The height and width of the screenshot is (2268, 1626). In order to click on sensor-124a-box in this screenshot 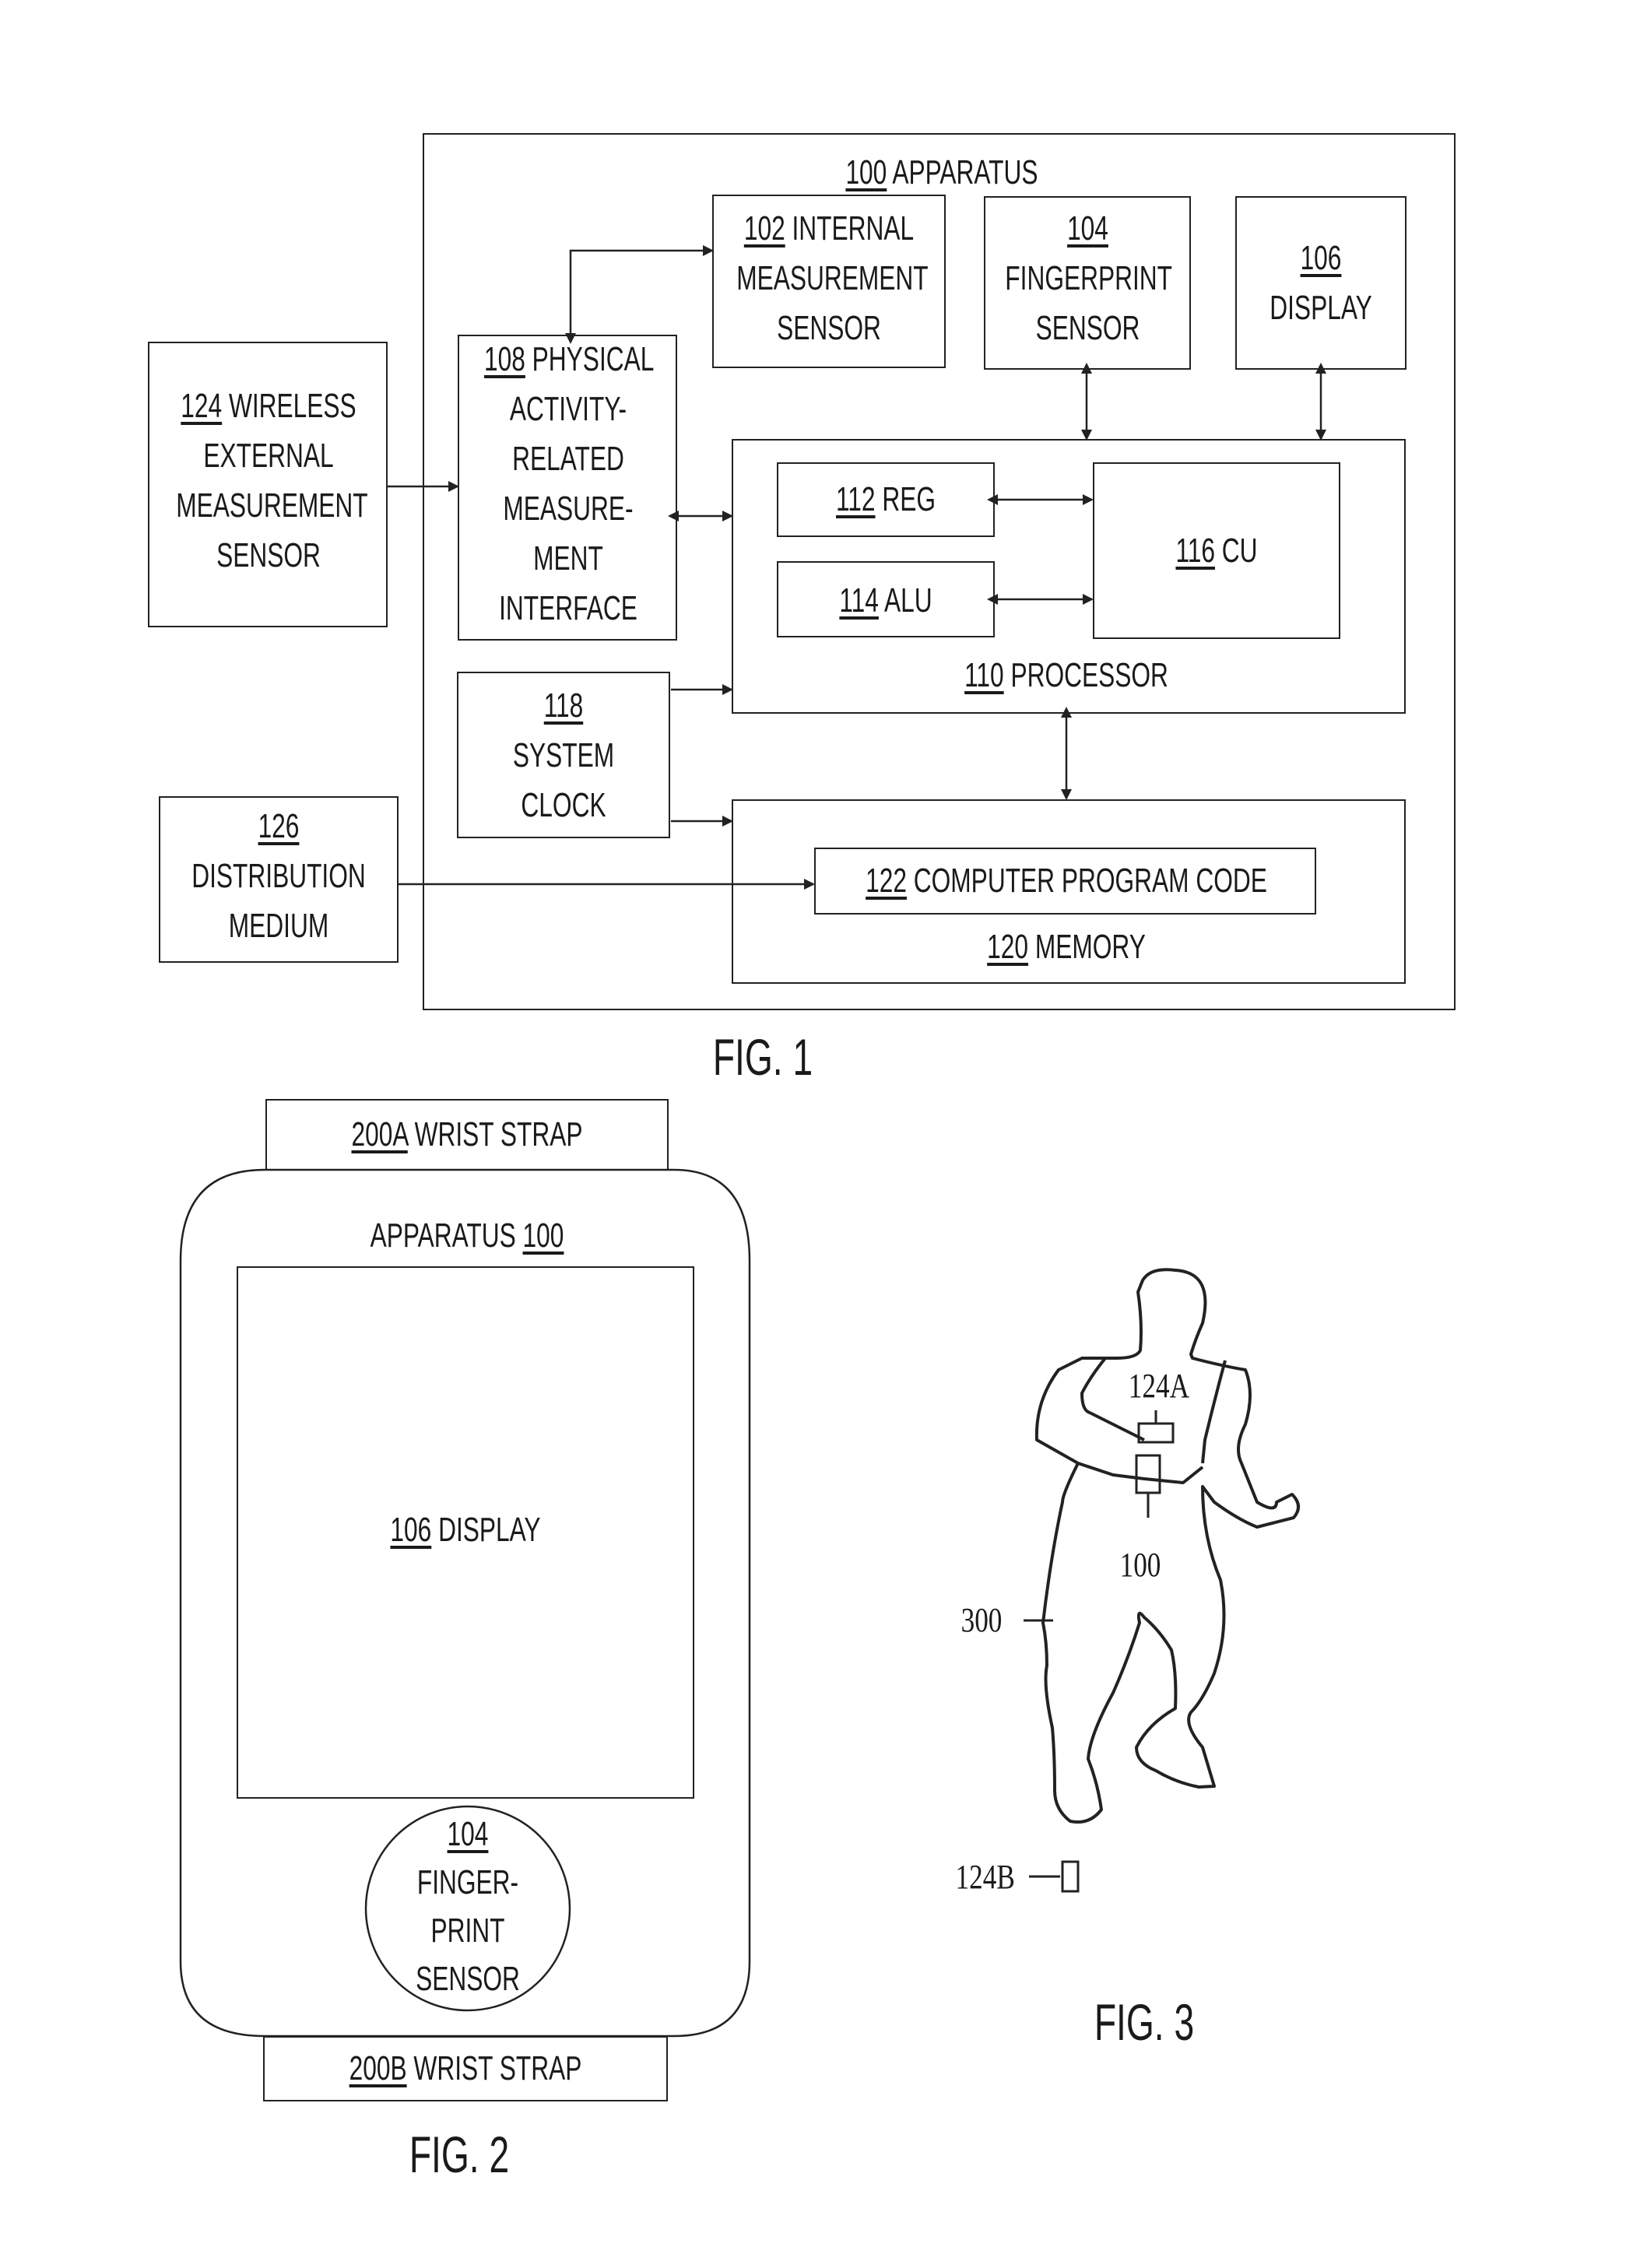, I will do `click(1156, 1433)`.